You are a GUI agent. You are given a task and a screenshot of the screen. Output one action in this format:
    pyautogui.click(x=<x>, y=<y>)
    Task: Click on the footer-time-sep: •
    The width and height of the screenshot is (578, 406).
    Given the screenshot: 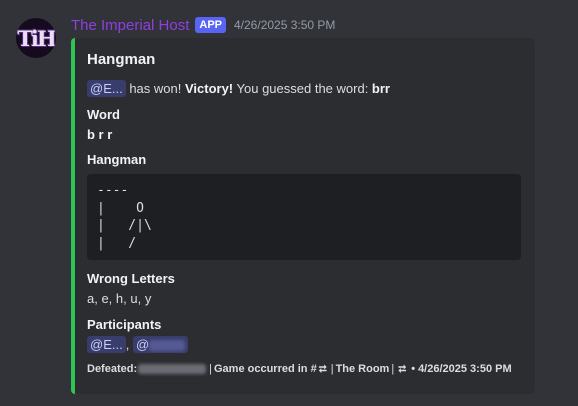 What is the action you would take?
    pyautogui.click(x=413, y=369)
    